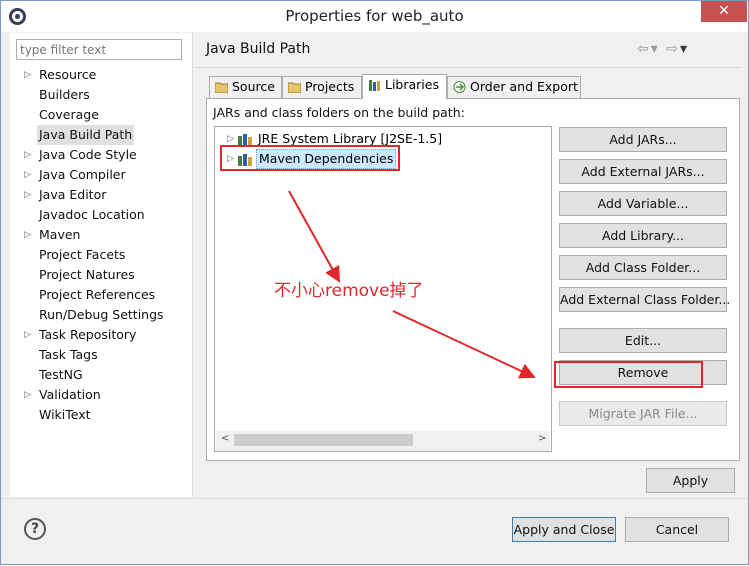  What do you see at coordinates (412, 284) in the screenshot?
I see `annotation-arrows` at bounding box center [412, 284].